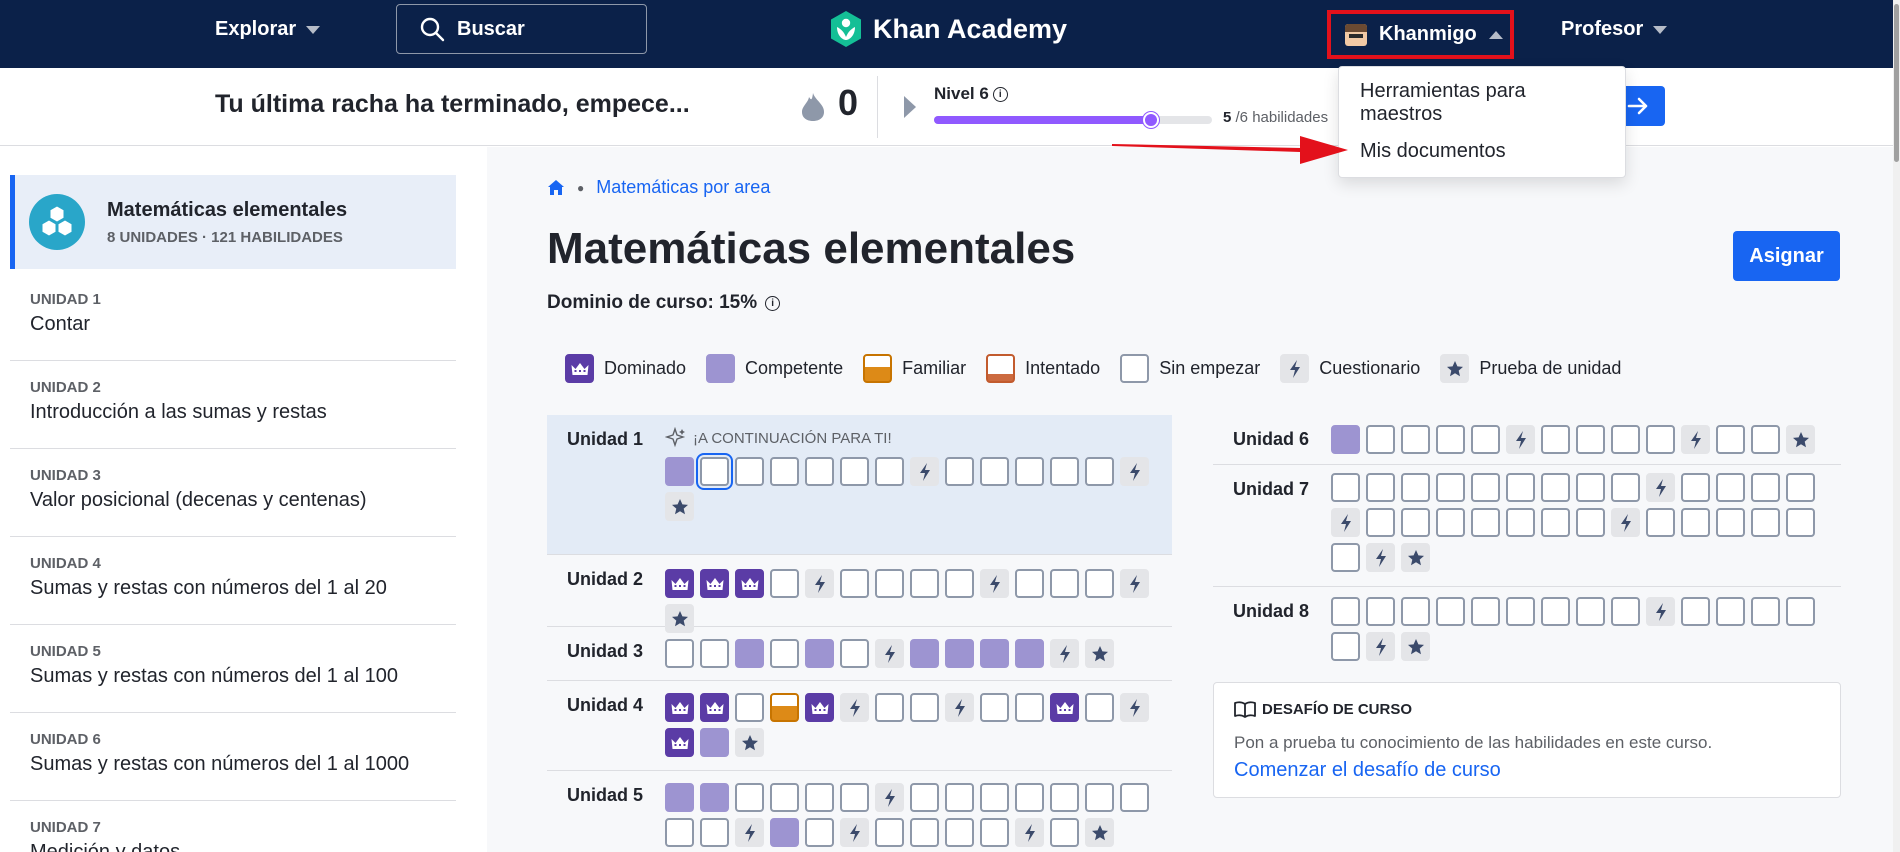  I want to click on info-icon: i, so click(1000, 94).